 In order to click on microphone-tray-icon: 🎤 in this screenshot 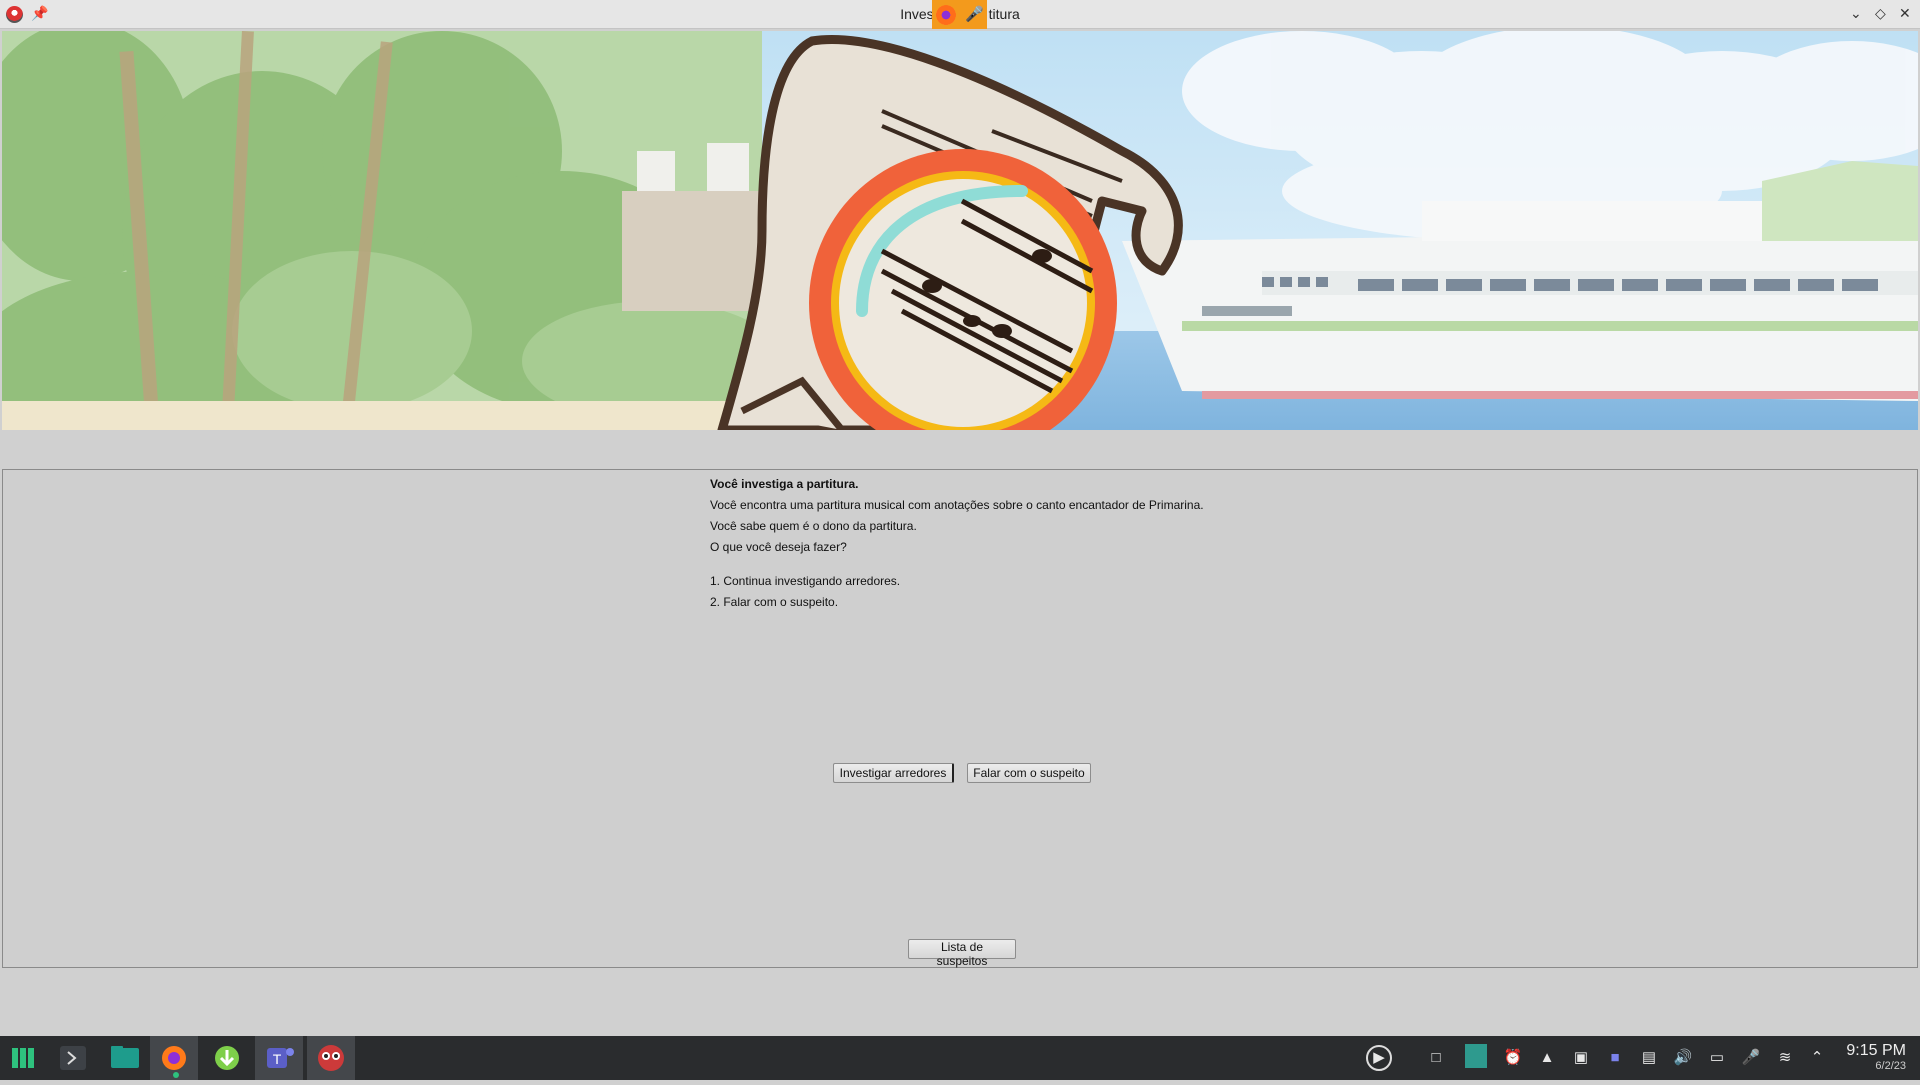, I will do `click(1751, 1058)`.